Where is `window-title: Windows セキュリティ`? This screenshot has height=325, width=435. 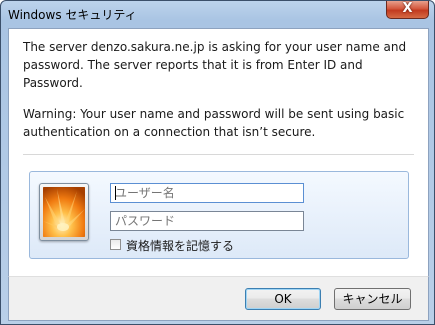
window-title: Windows セキュリティ is located at coordinates (72, 15).